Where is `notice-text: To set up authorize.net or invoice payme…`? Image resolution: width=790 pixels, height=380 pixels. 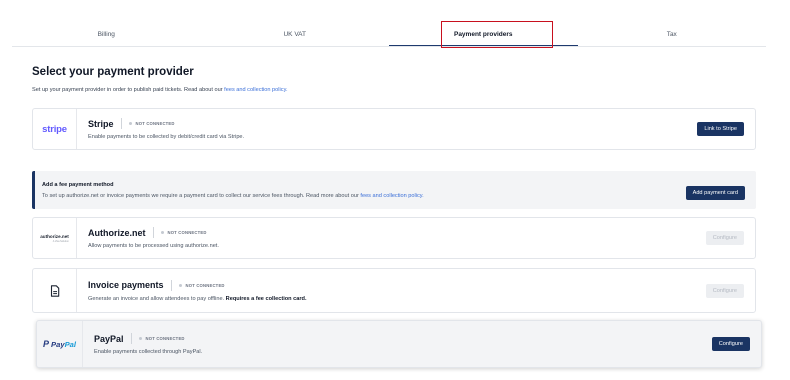 notice-text: To set up authorize.net or invoice payme… is located at coordinates (364, 196).